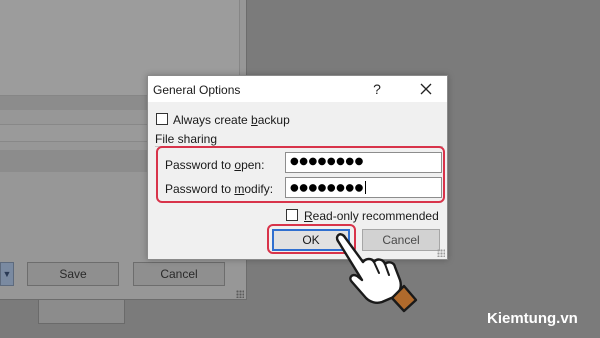 The image size is (600, 338). I want to click on always-create-backup-label: Always create backup, so click(231, 120).